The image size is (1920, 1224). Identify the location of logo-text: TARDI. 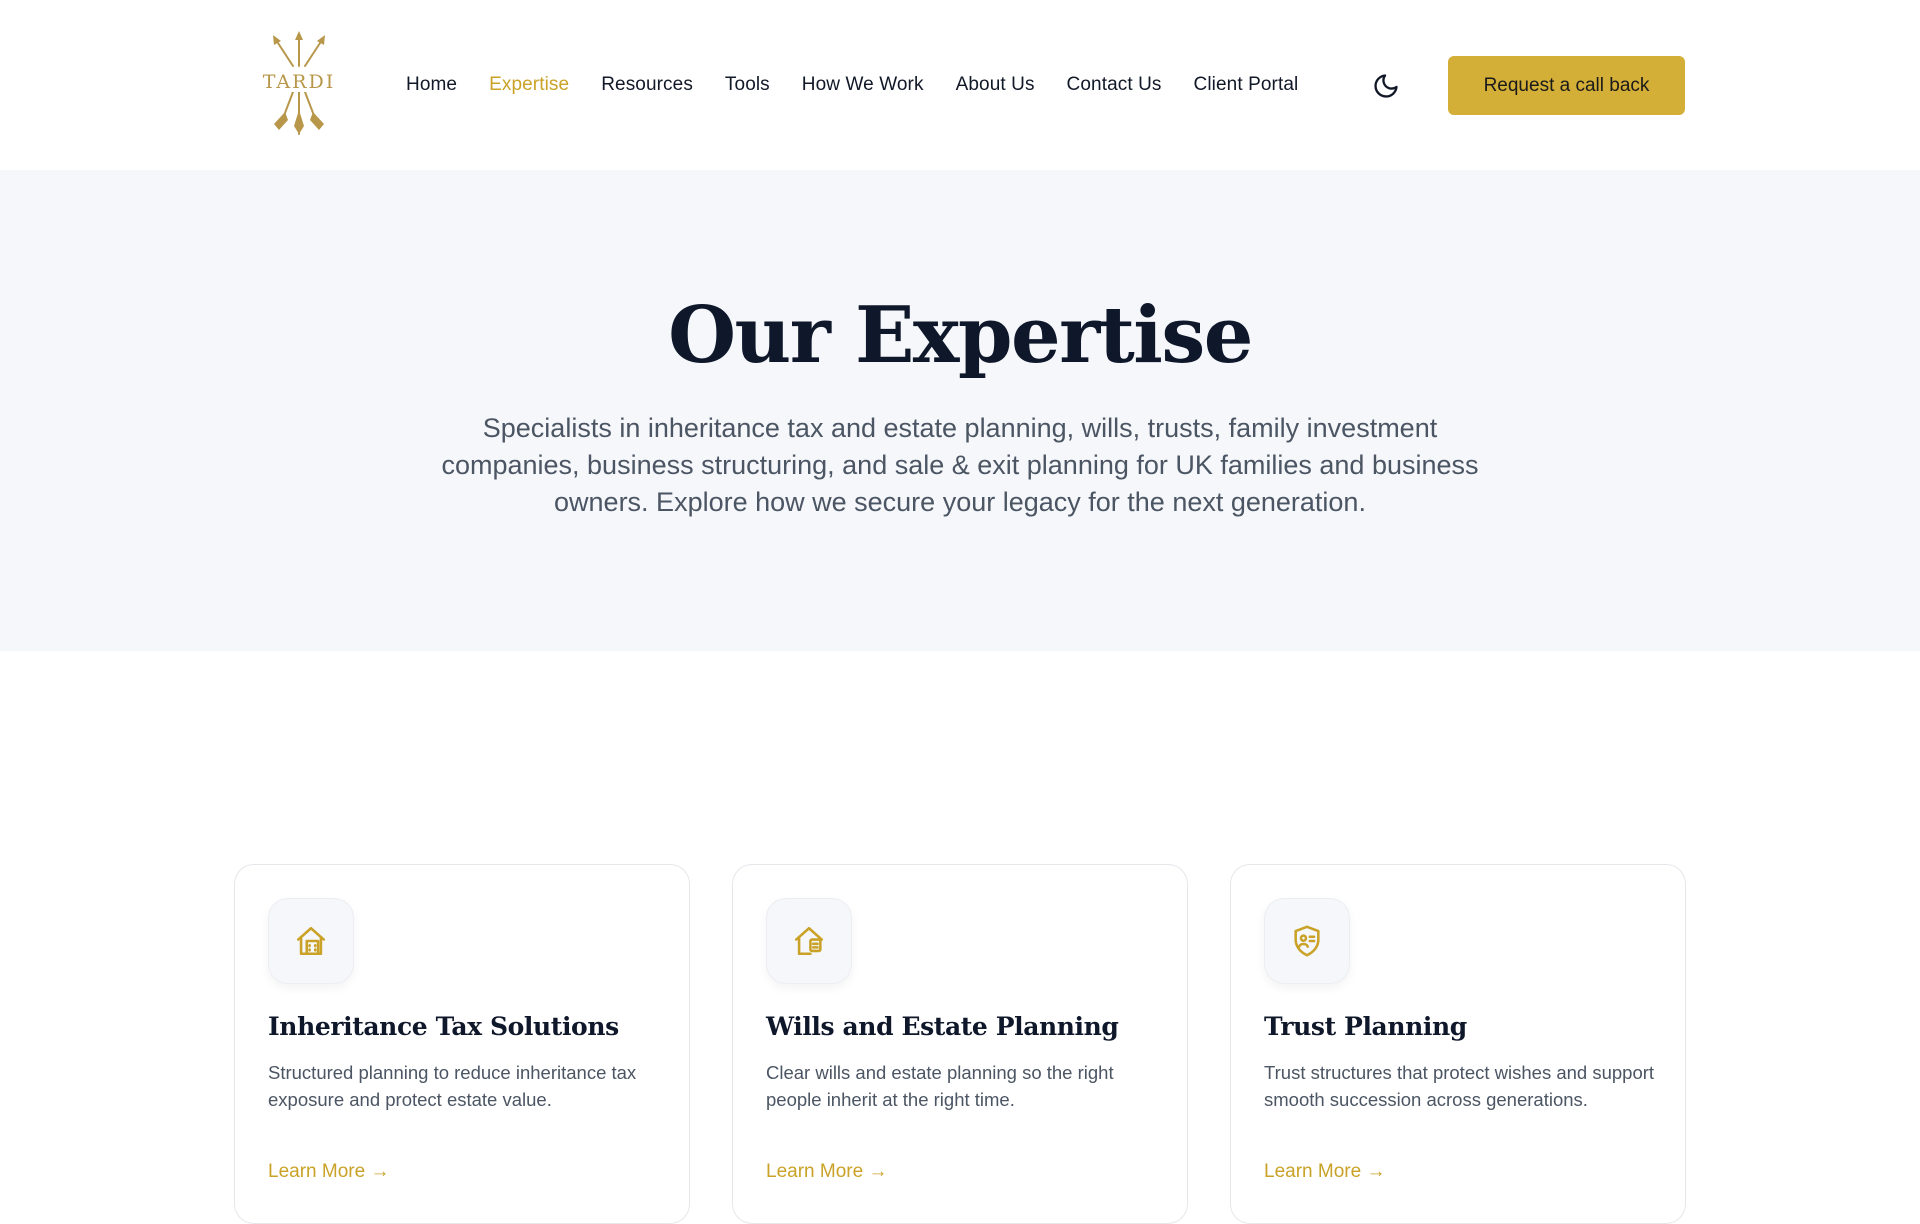
(299, 82).